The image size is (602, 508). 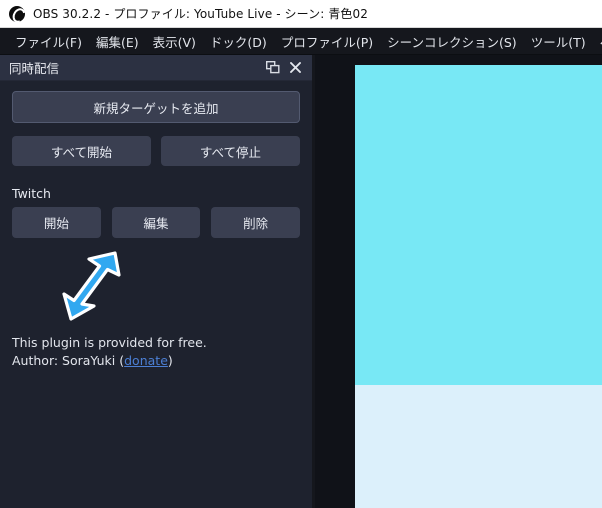 What do you see at coordinates (17, 13) in the screenshot?
I see `obs-logo-icon` at bounding box center [17, 13].